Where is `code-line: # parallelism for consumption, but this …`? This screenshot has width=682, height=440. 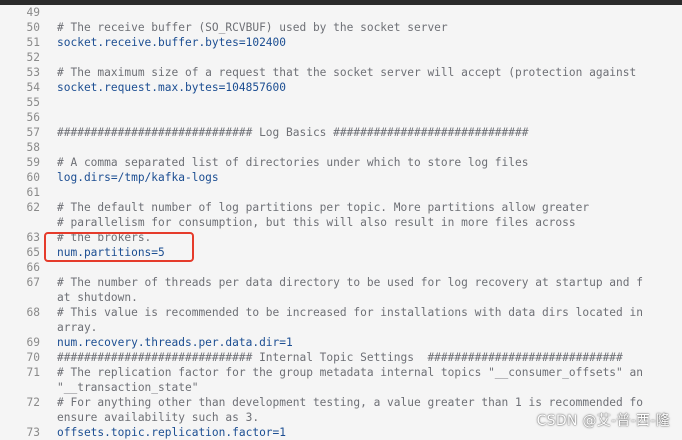 code-line: # parallelism for consumption, but this … is located at coordinates (341, 222).